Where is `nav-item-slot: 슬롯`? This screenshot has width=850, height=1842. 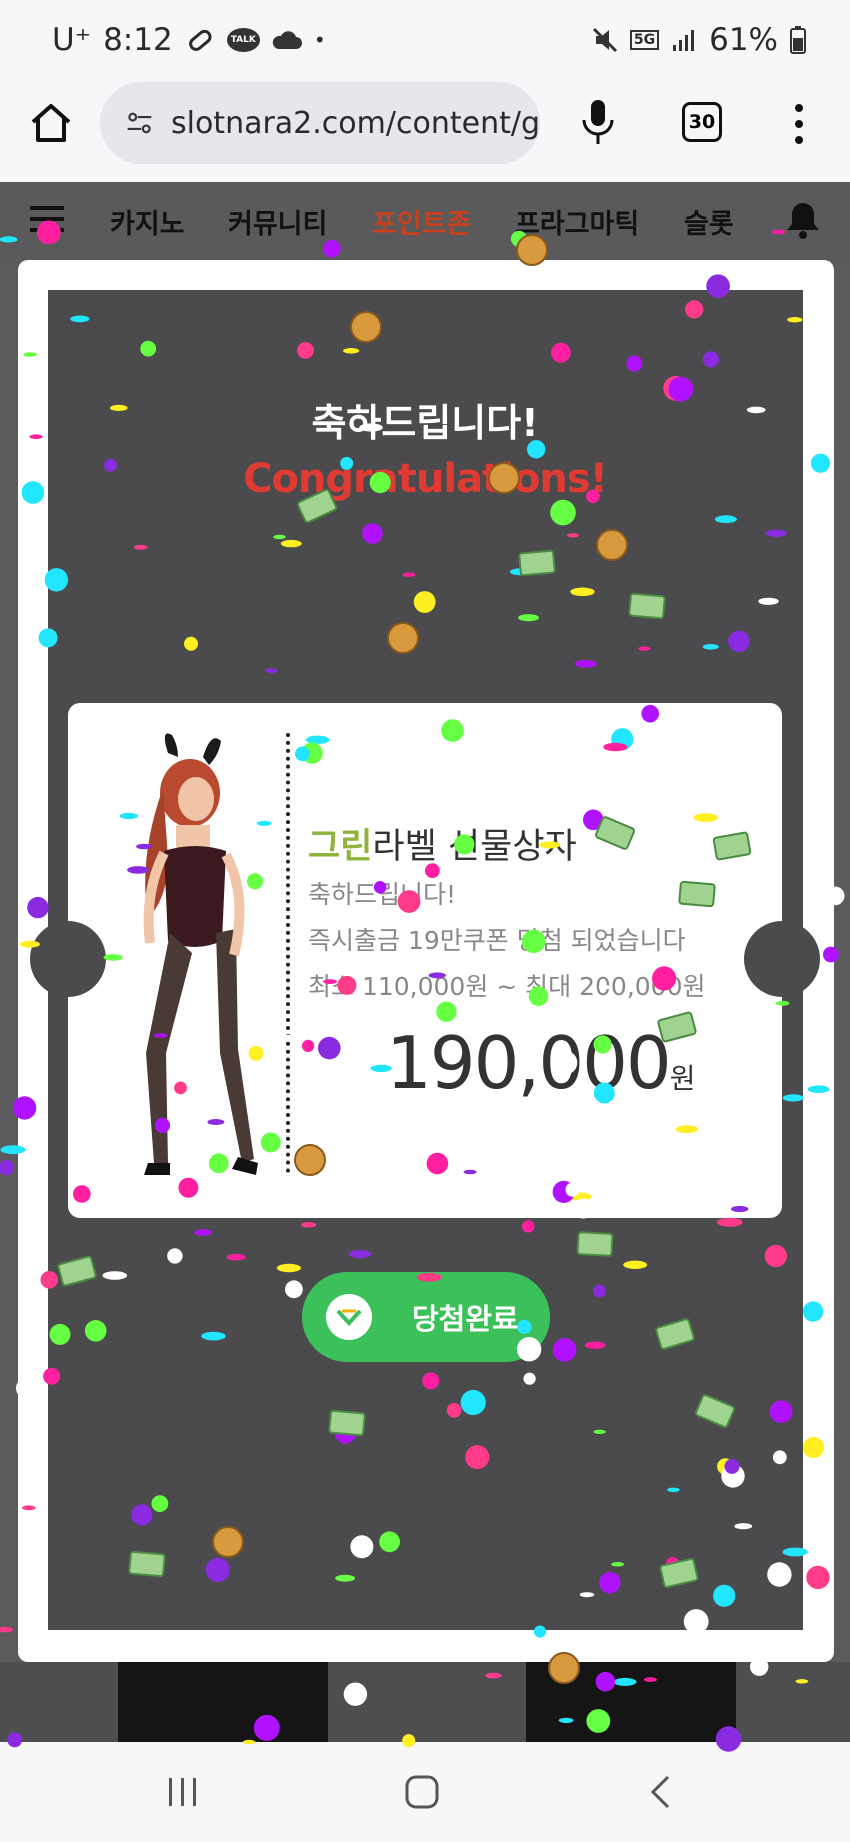
nav-item-slot: 슬롯 is located at coordinates (709, 221).